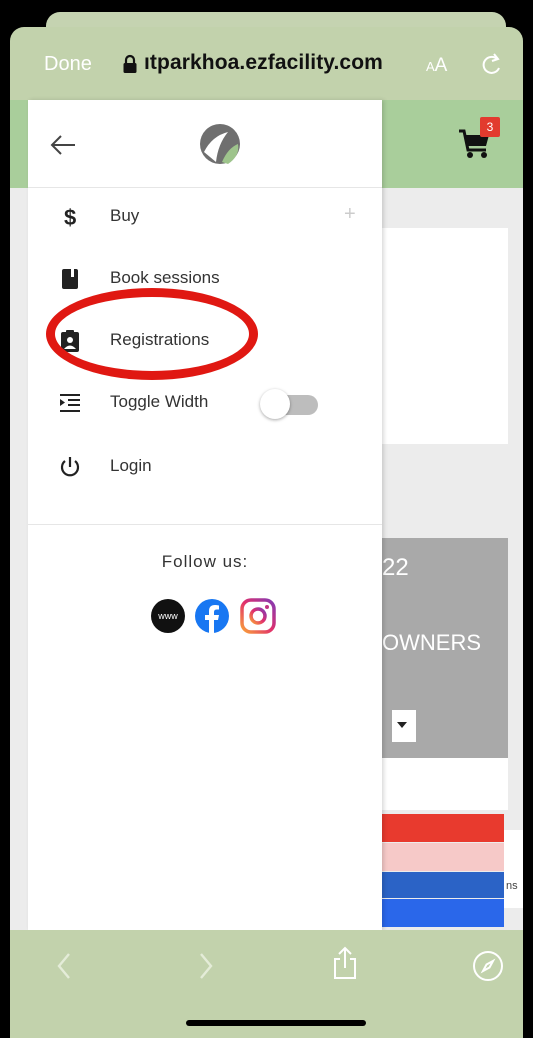 The height and width of the screenshot is (1038, 533). Describe the element at coordinates (441, 65) in the screenshot. I see `aa-large: A` at that location.